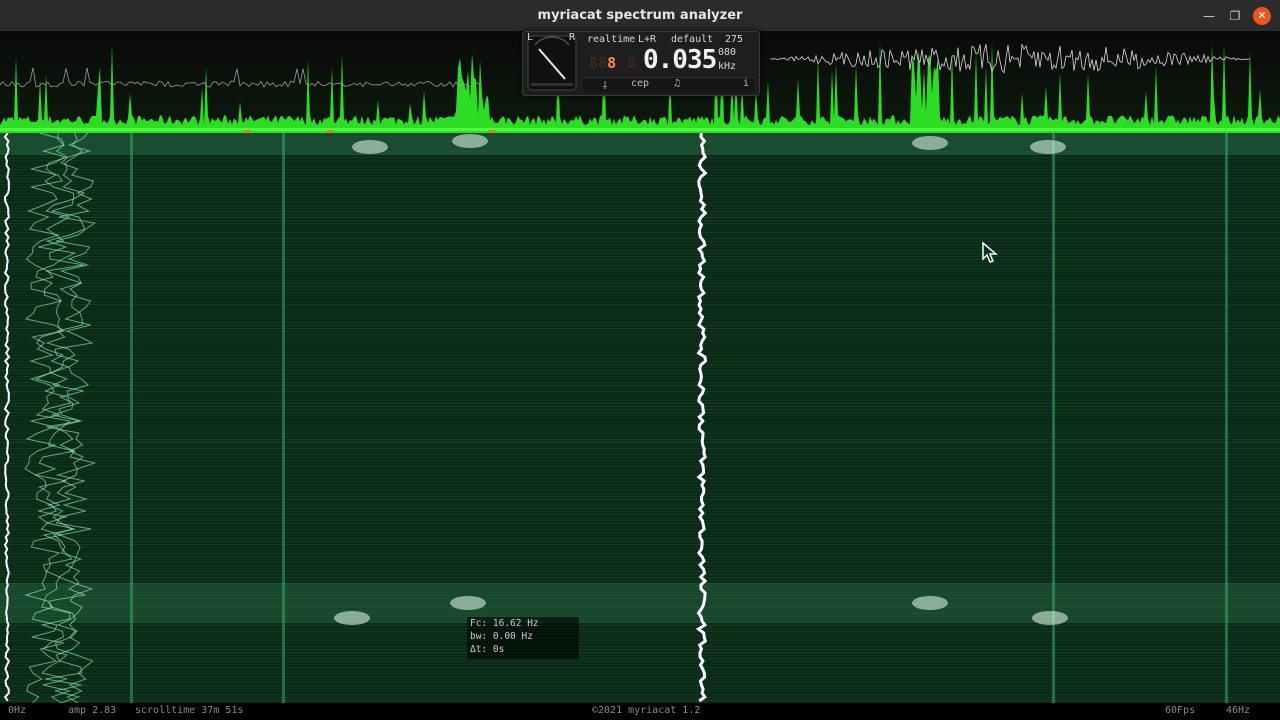  Describe the element at coordinates (92, 710) in the screenshot. I see `status-amp: amp 2.83` at that location.